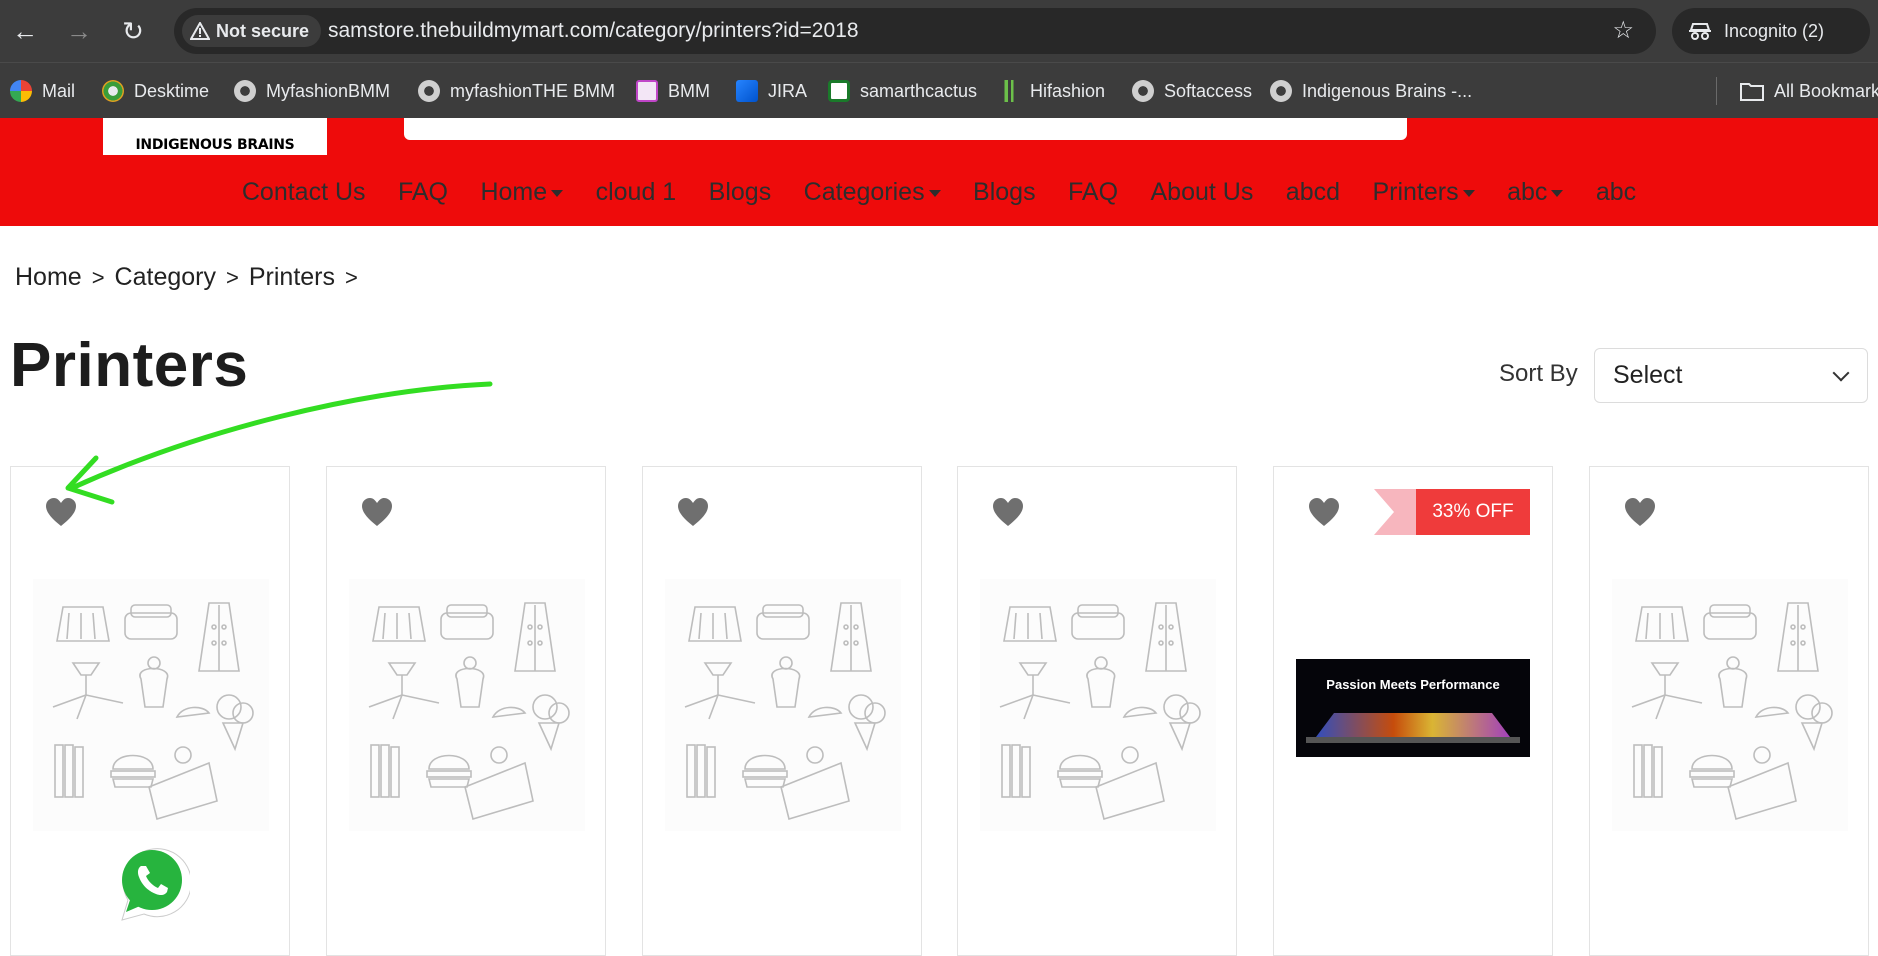 This screenshot has width=1878, height=956. I want to click on sort-select-value: Select, so click(1648, 375).